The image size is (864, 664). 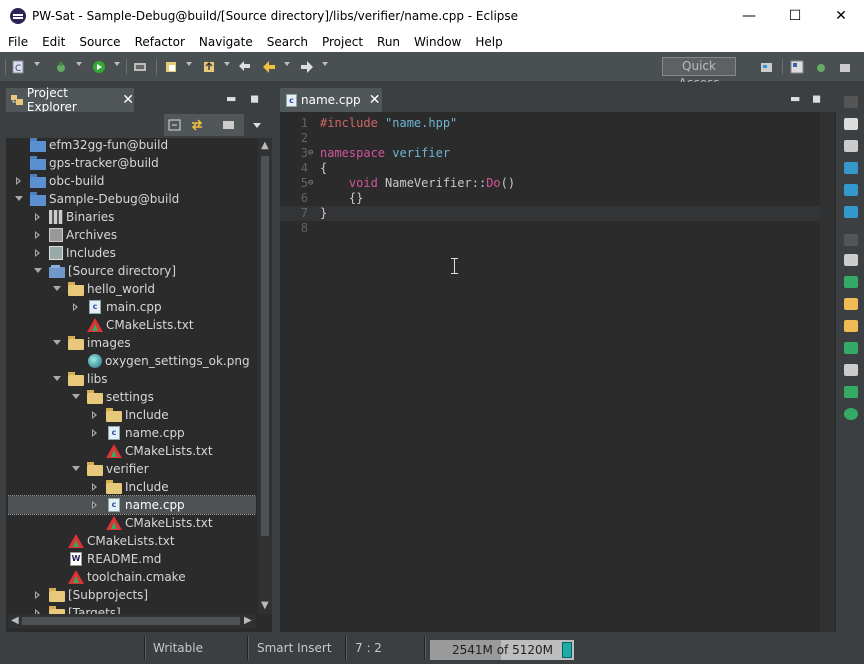 I want to click on build-icon, so click(x=141, y=67).